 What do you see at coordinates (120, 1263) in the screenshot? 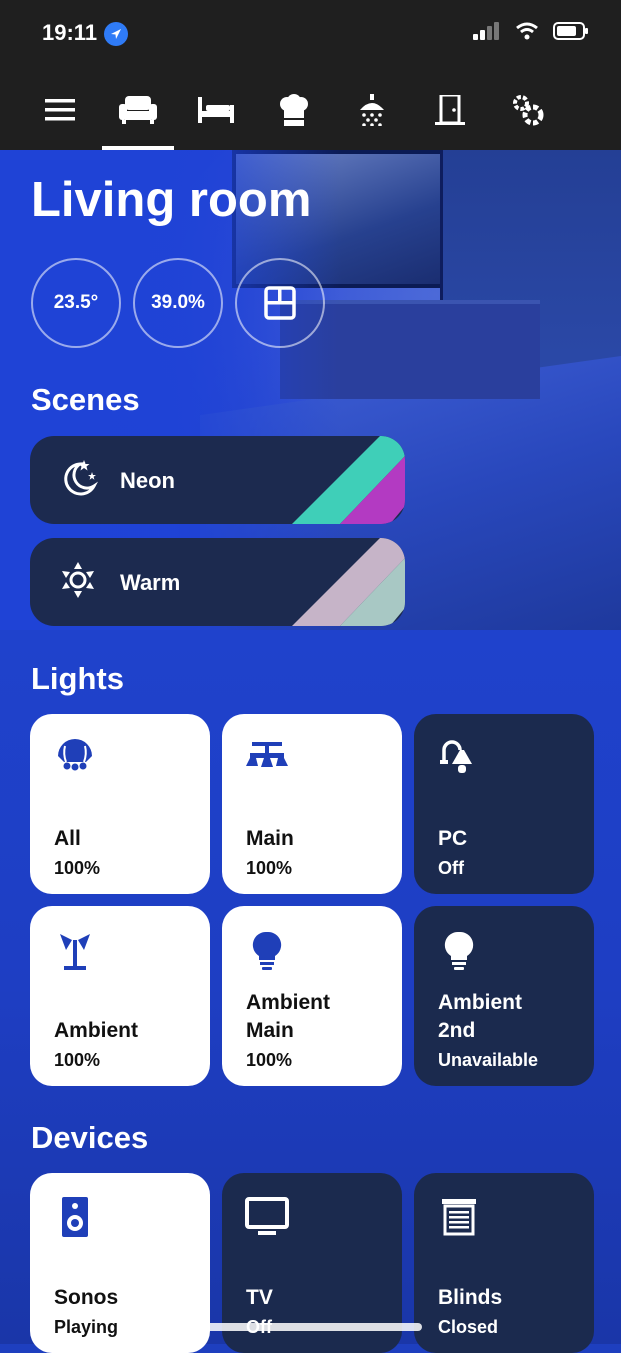
I see `device-tile-sonos: Sonos Playing` at bounding box center [120, 1263].